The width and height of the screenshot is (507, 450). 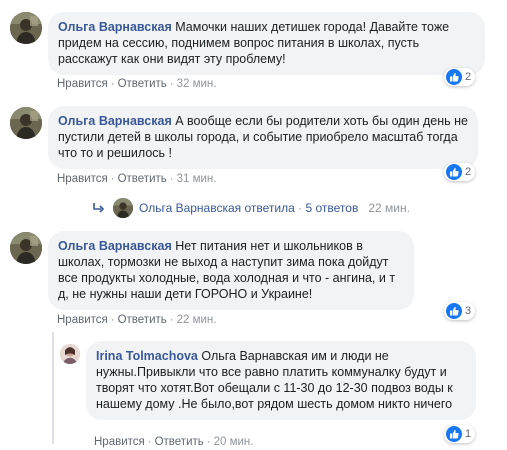 I want to click on reply-count: 5 ответов, so click(x=331, y=208).